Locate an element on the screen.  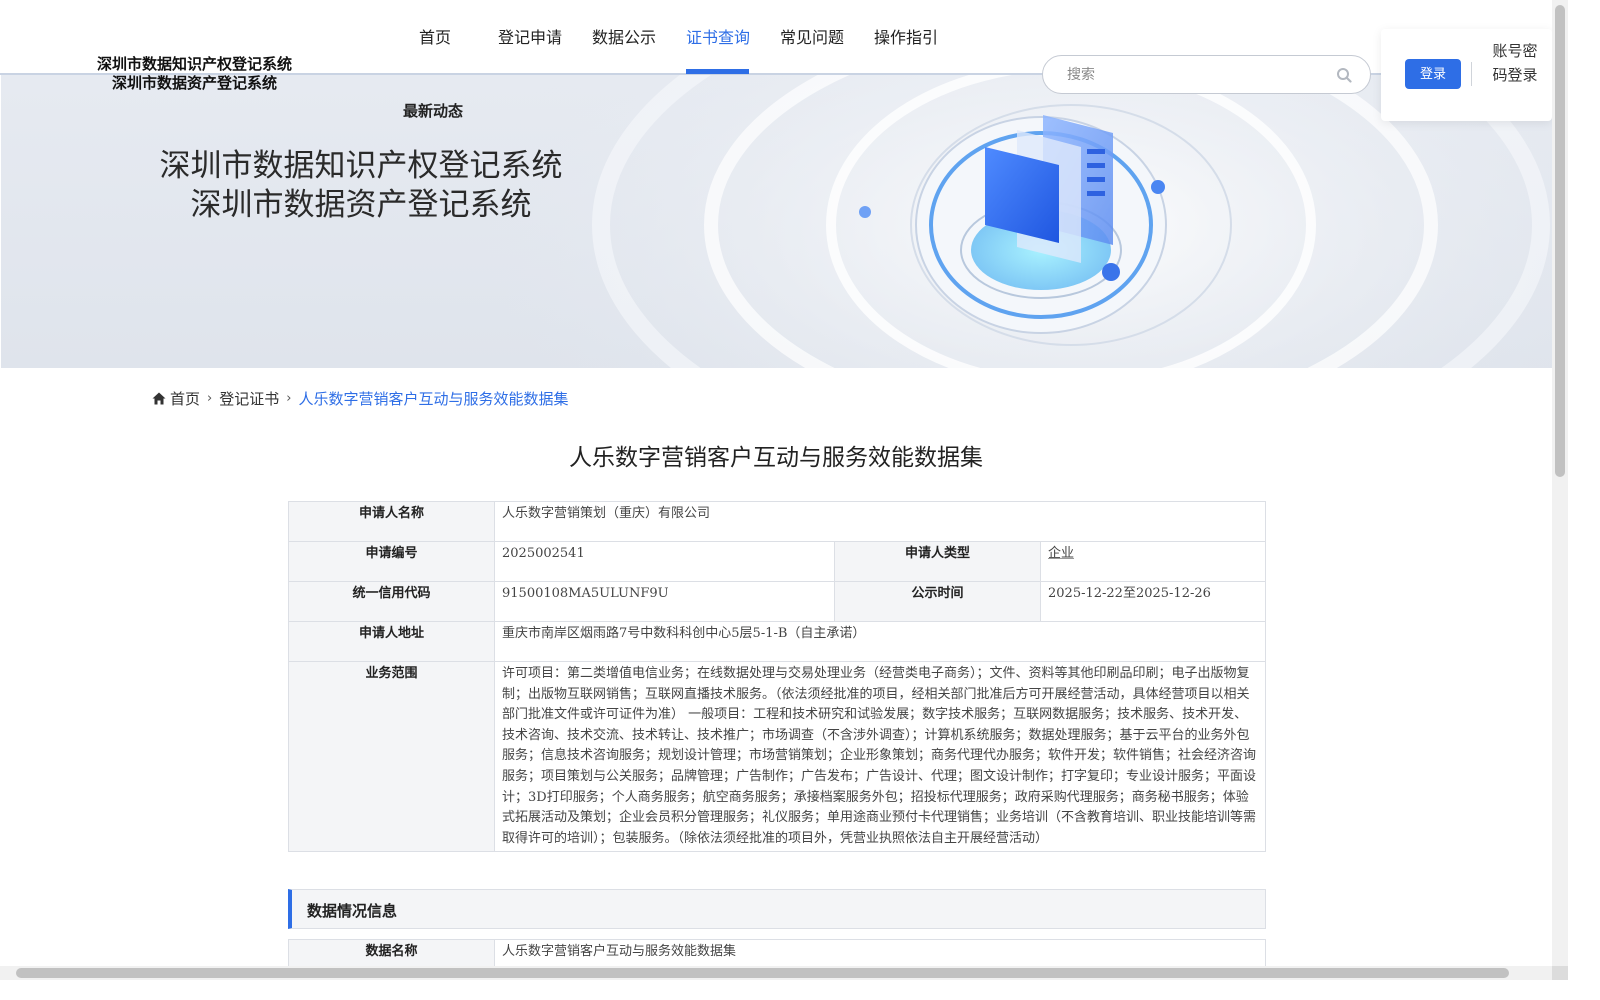
application-number-value: 2025002541 is located at coordinates (664, 561).